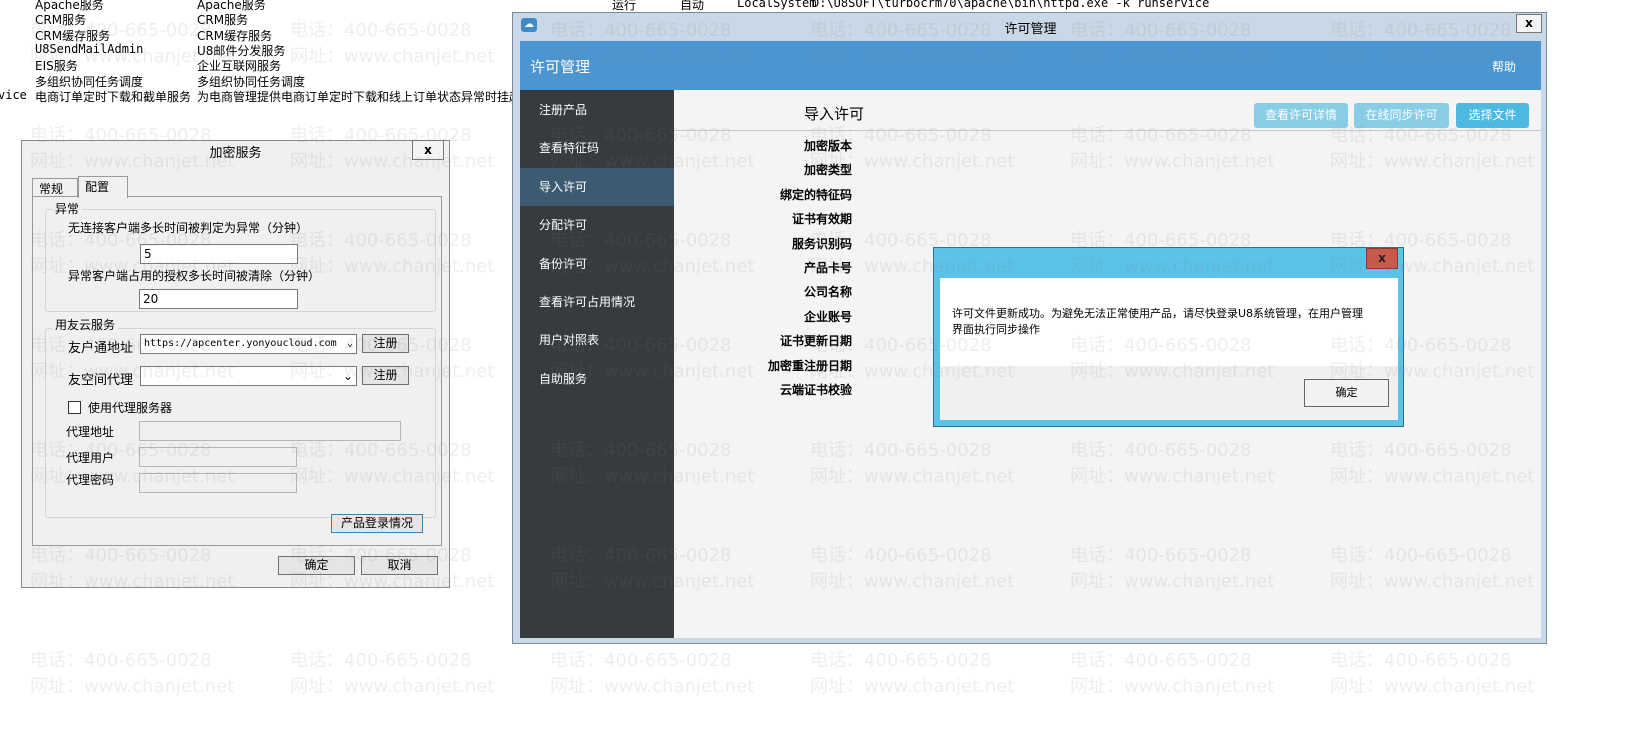  Describe the element at coordinates (188, 228) in the screenshot. I see `abnormal-timeout-label: 无连接客户端多长时间被判定为异常（分钟）` at that location.